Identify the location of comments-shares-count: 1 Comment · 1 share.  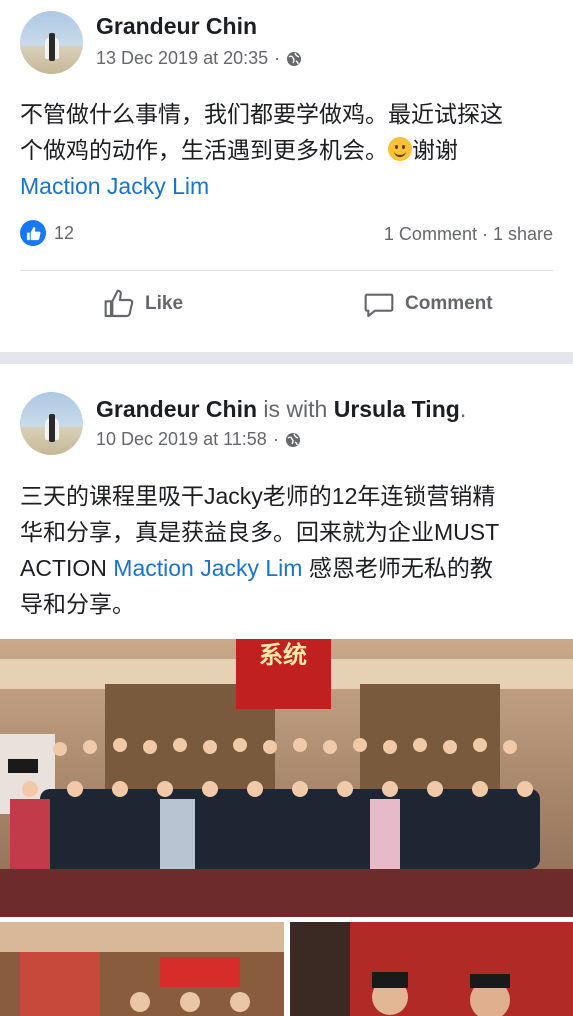
(468, 234).